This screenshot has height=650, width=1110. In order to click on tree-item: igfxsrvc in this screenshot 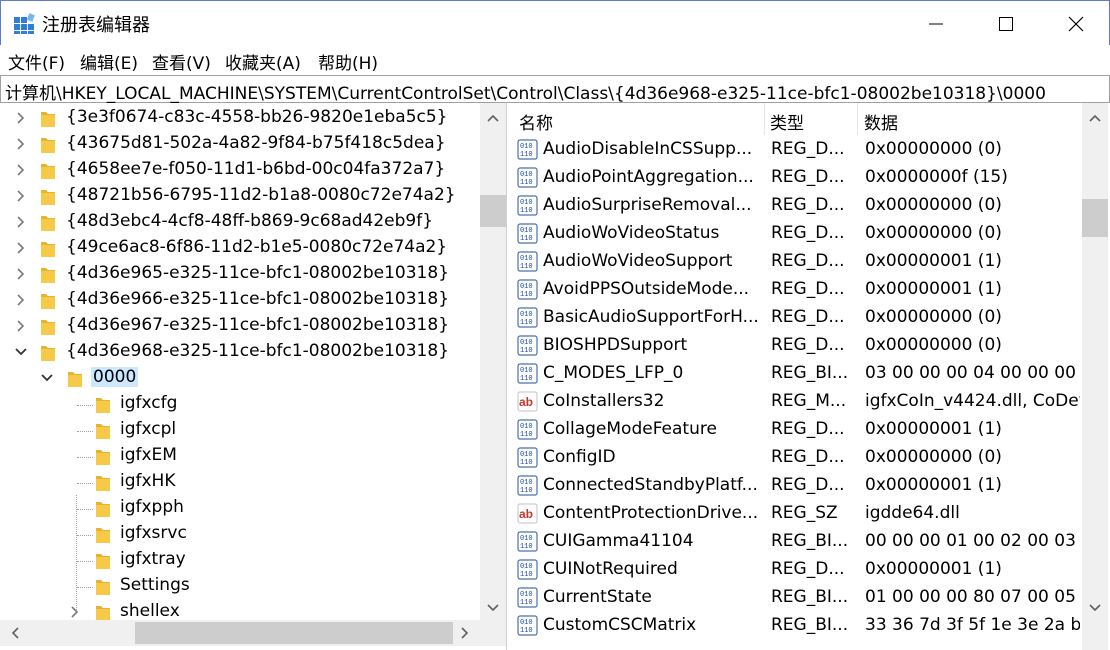, I will do `click(240, 534)`.